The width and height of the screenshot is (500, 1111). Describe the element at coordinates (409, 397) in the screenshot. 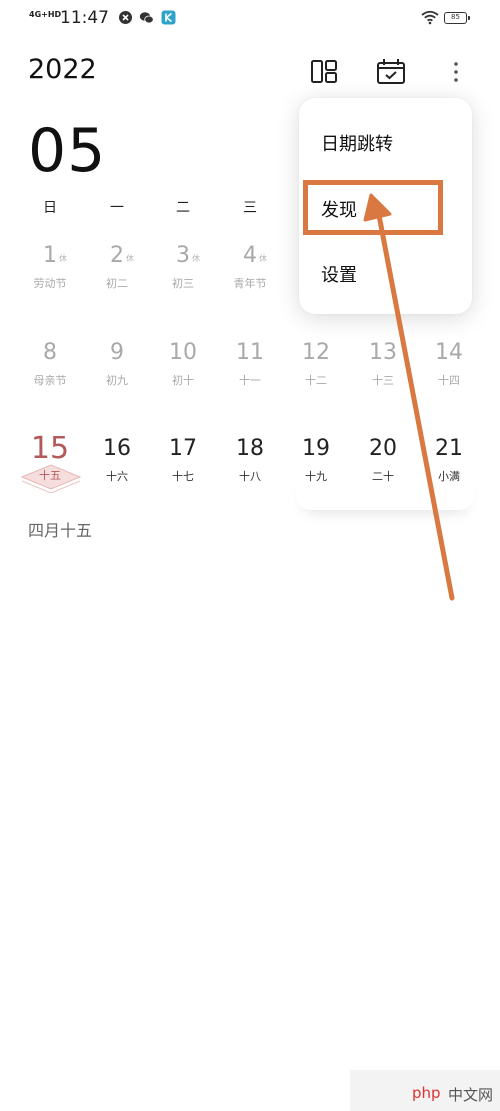

I see `pointer-arrow` at that location.